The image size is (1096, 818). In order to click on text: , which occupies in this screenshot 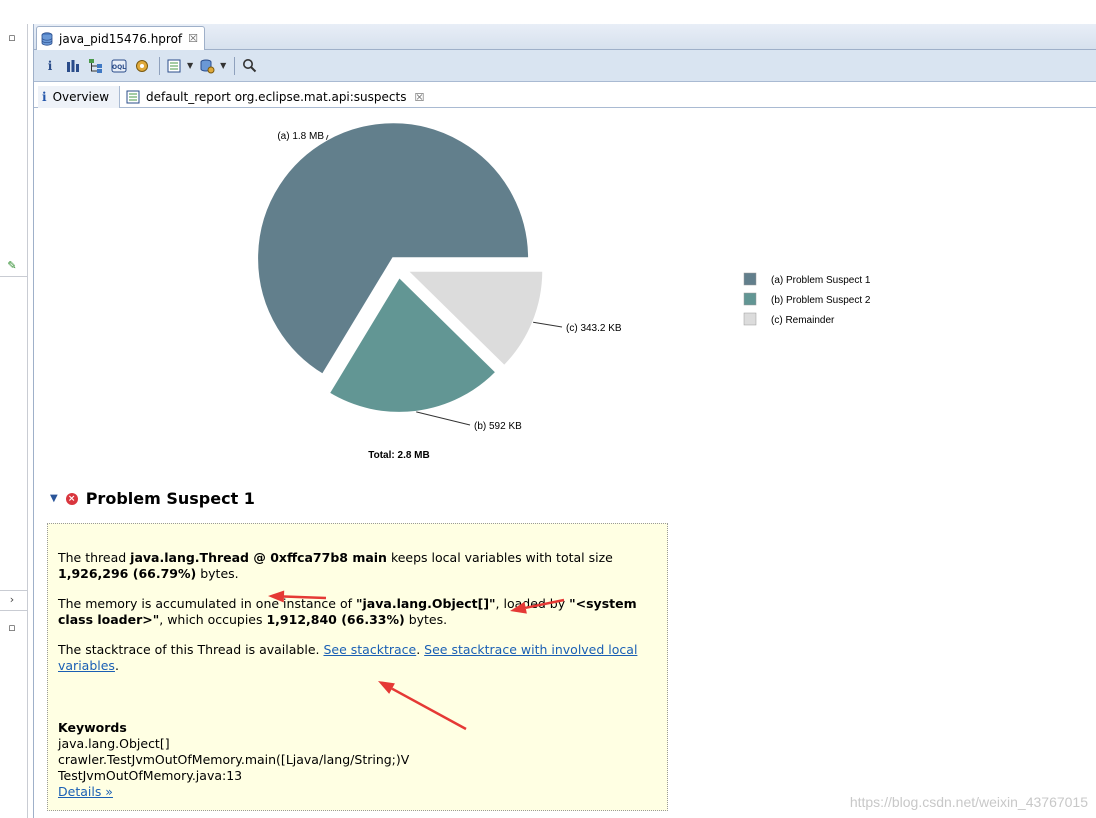, I will do `click(213, 619)`.